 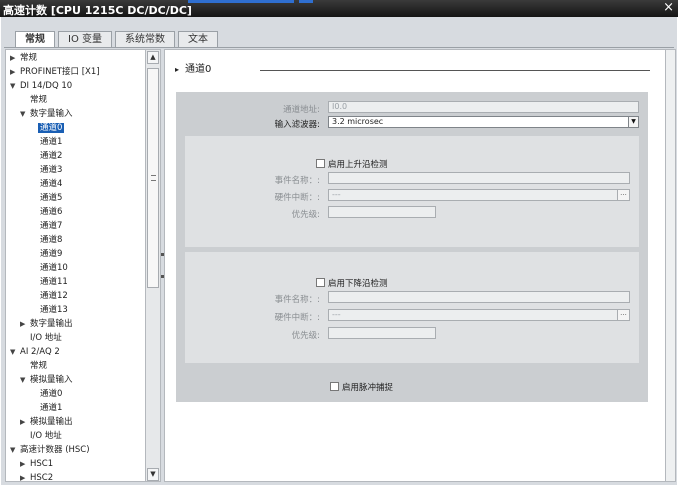 What do you see at coordinates (46, 436) in the screenshot?
I see `tree-item-label: I/O 地址` at bounding box center [46, 436].